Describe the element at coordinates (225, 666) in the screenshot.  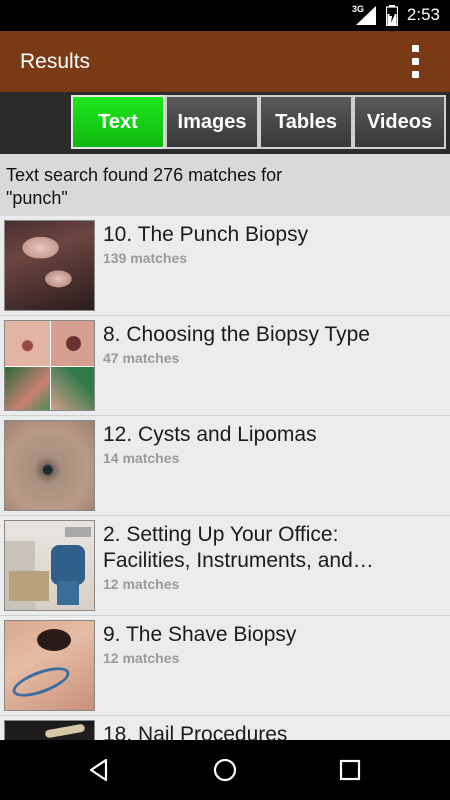
I see `result-row: 9. The Shave Biopsy 12 matches` at that location.